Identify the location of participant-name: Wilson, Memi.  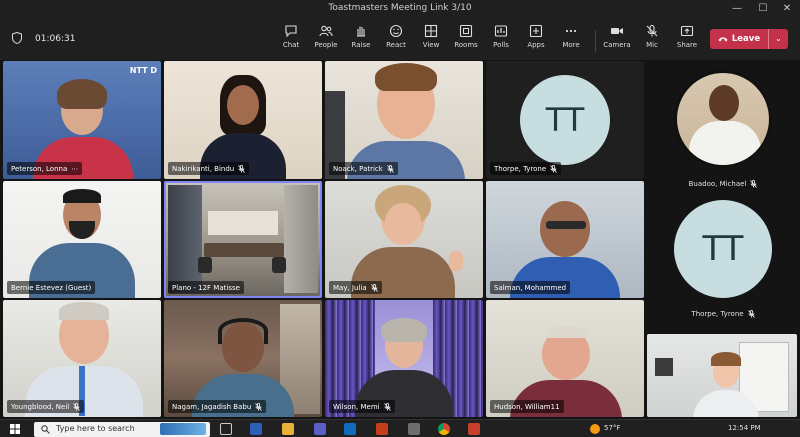
(362, 406).